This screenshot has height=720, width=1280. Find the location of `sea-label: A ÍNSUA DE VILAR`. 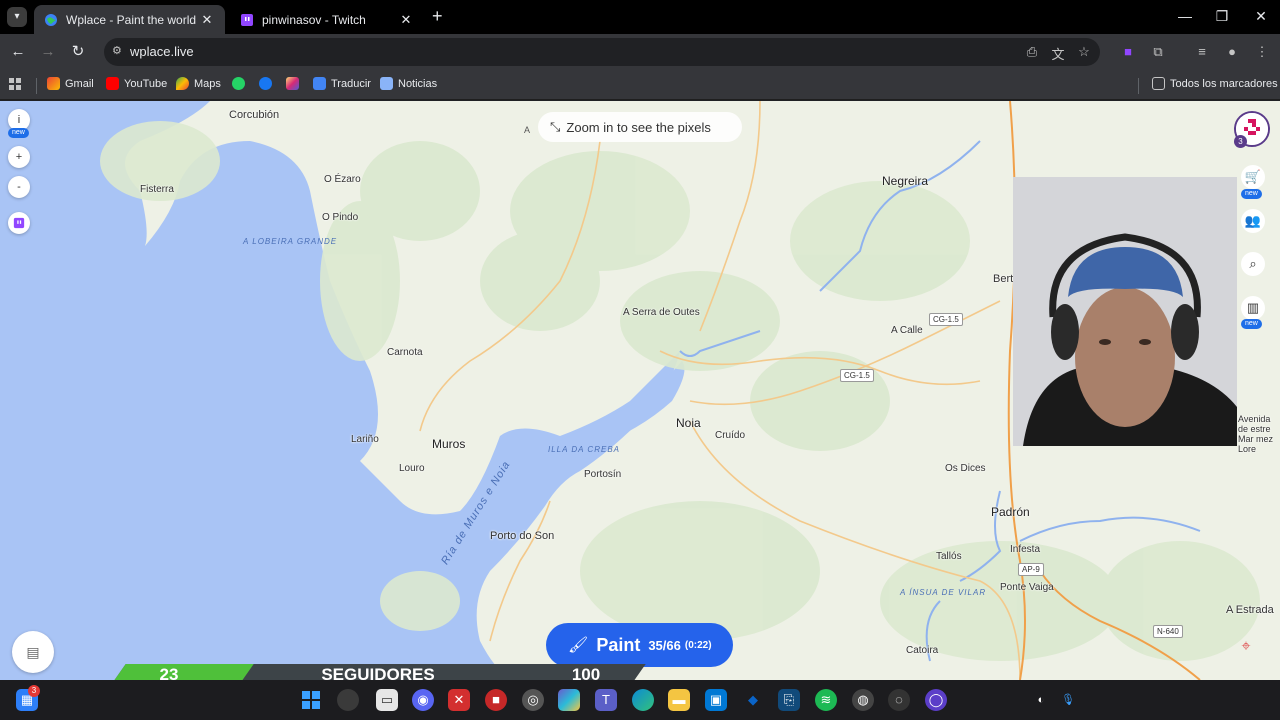

sea-label: A ÍNSUA DE VILAR is located at coordinates (942, 593).